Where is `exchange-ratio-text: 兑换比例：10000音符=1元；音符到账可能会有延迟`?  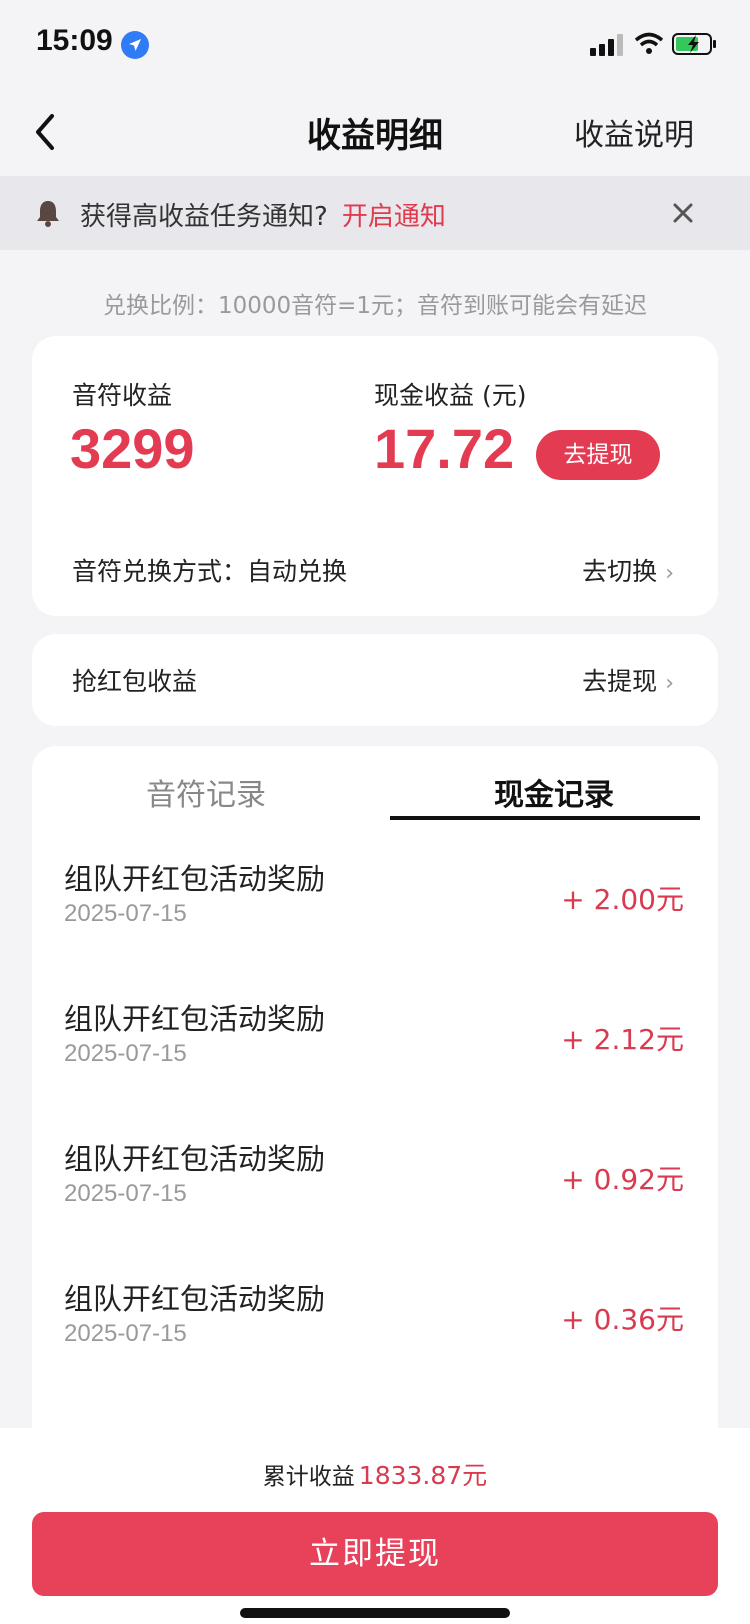
exchange-ratio-text: 兑换比例：10000音符=1元；音符到账可能会有延迟 is located at coordinates (375, 306).